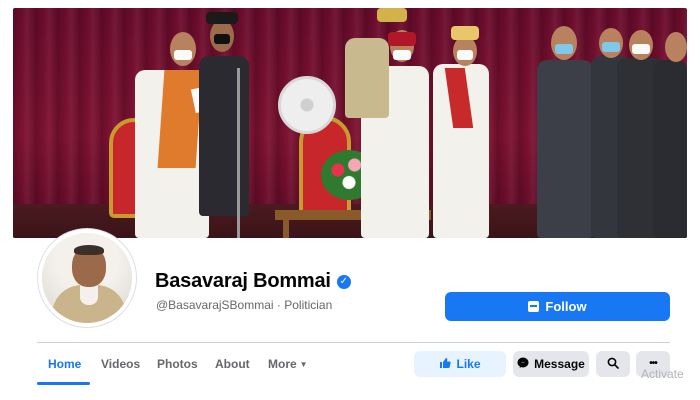 The width and height of the screenshot is (700, 400). Describe the element at coordinates (244, 305) in the screenshot. I see `profile-subtitle: @BasavarajSBommai · Politician` at that location.